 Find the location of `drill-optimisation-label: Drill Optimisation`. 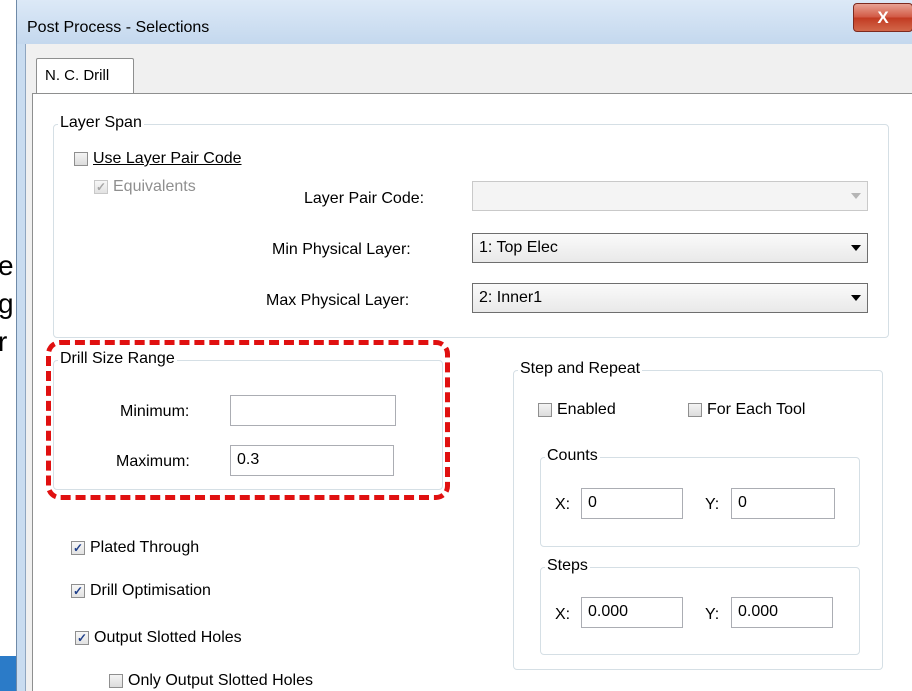

drill-optimisation-label: Drill Optimisation is located at coordinates (150, 590).